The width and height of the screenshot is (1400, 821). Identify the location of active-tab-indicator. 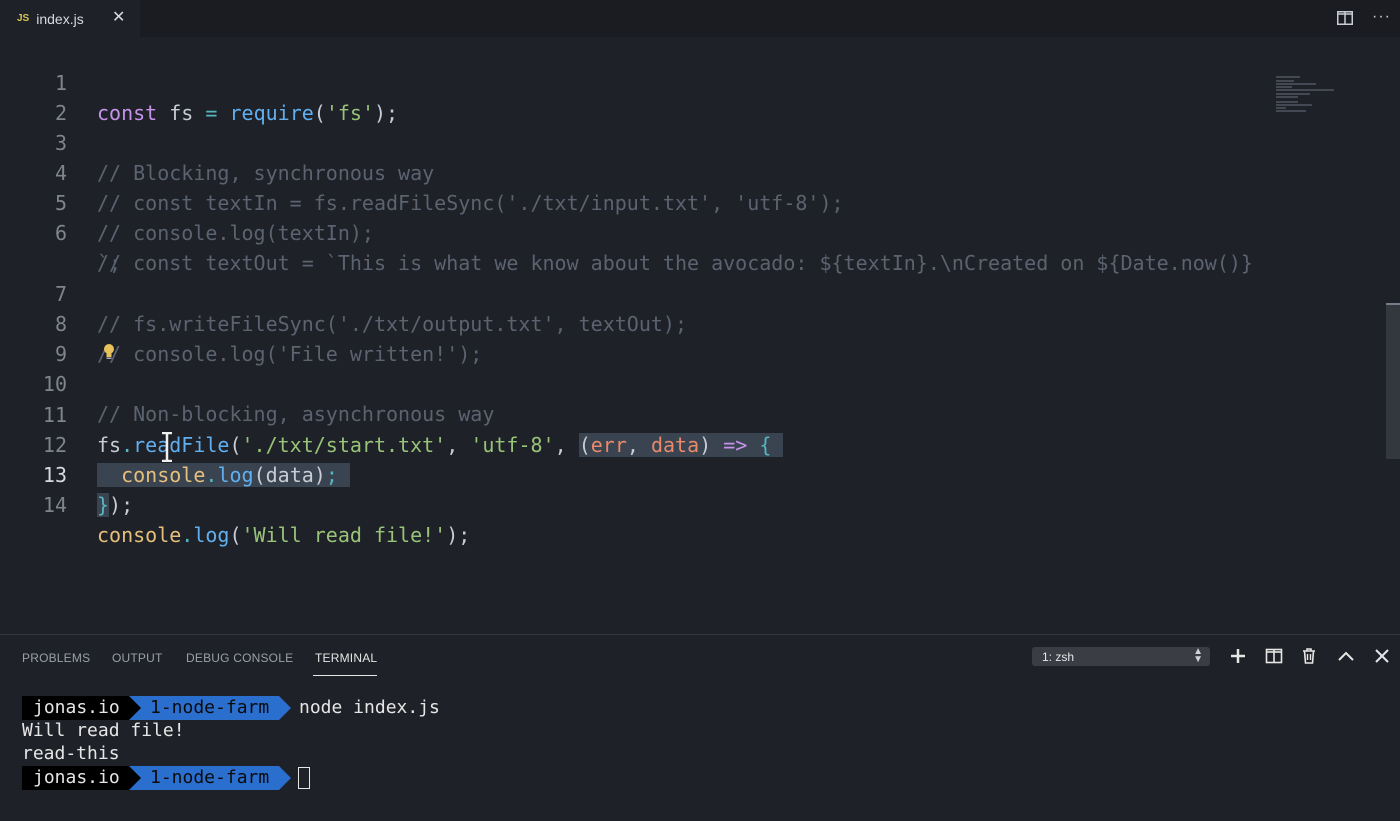
(345, 675).